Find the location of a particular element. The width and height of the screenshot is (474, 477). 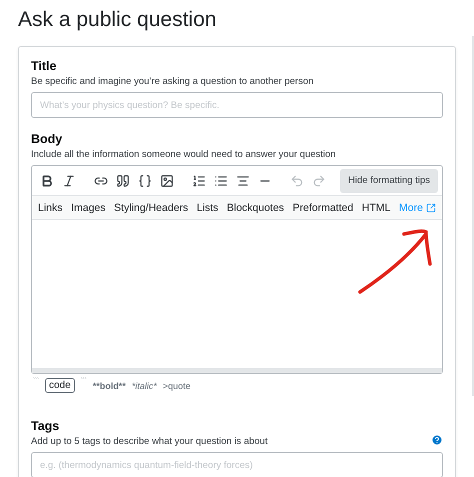

field-hint: Add up to 5 tags to describe what your question is about is located at coordinates (149, 441).